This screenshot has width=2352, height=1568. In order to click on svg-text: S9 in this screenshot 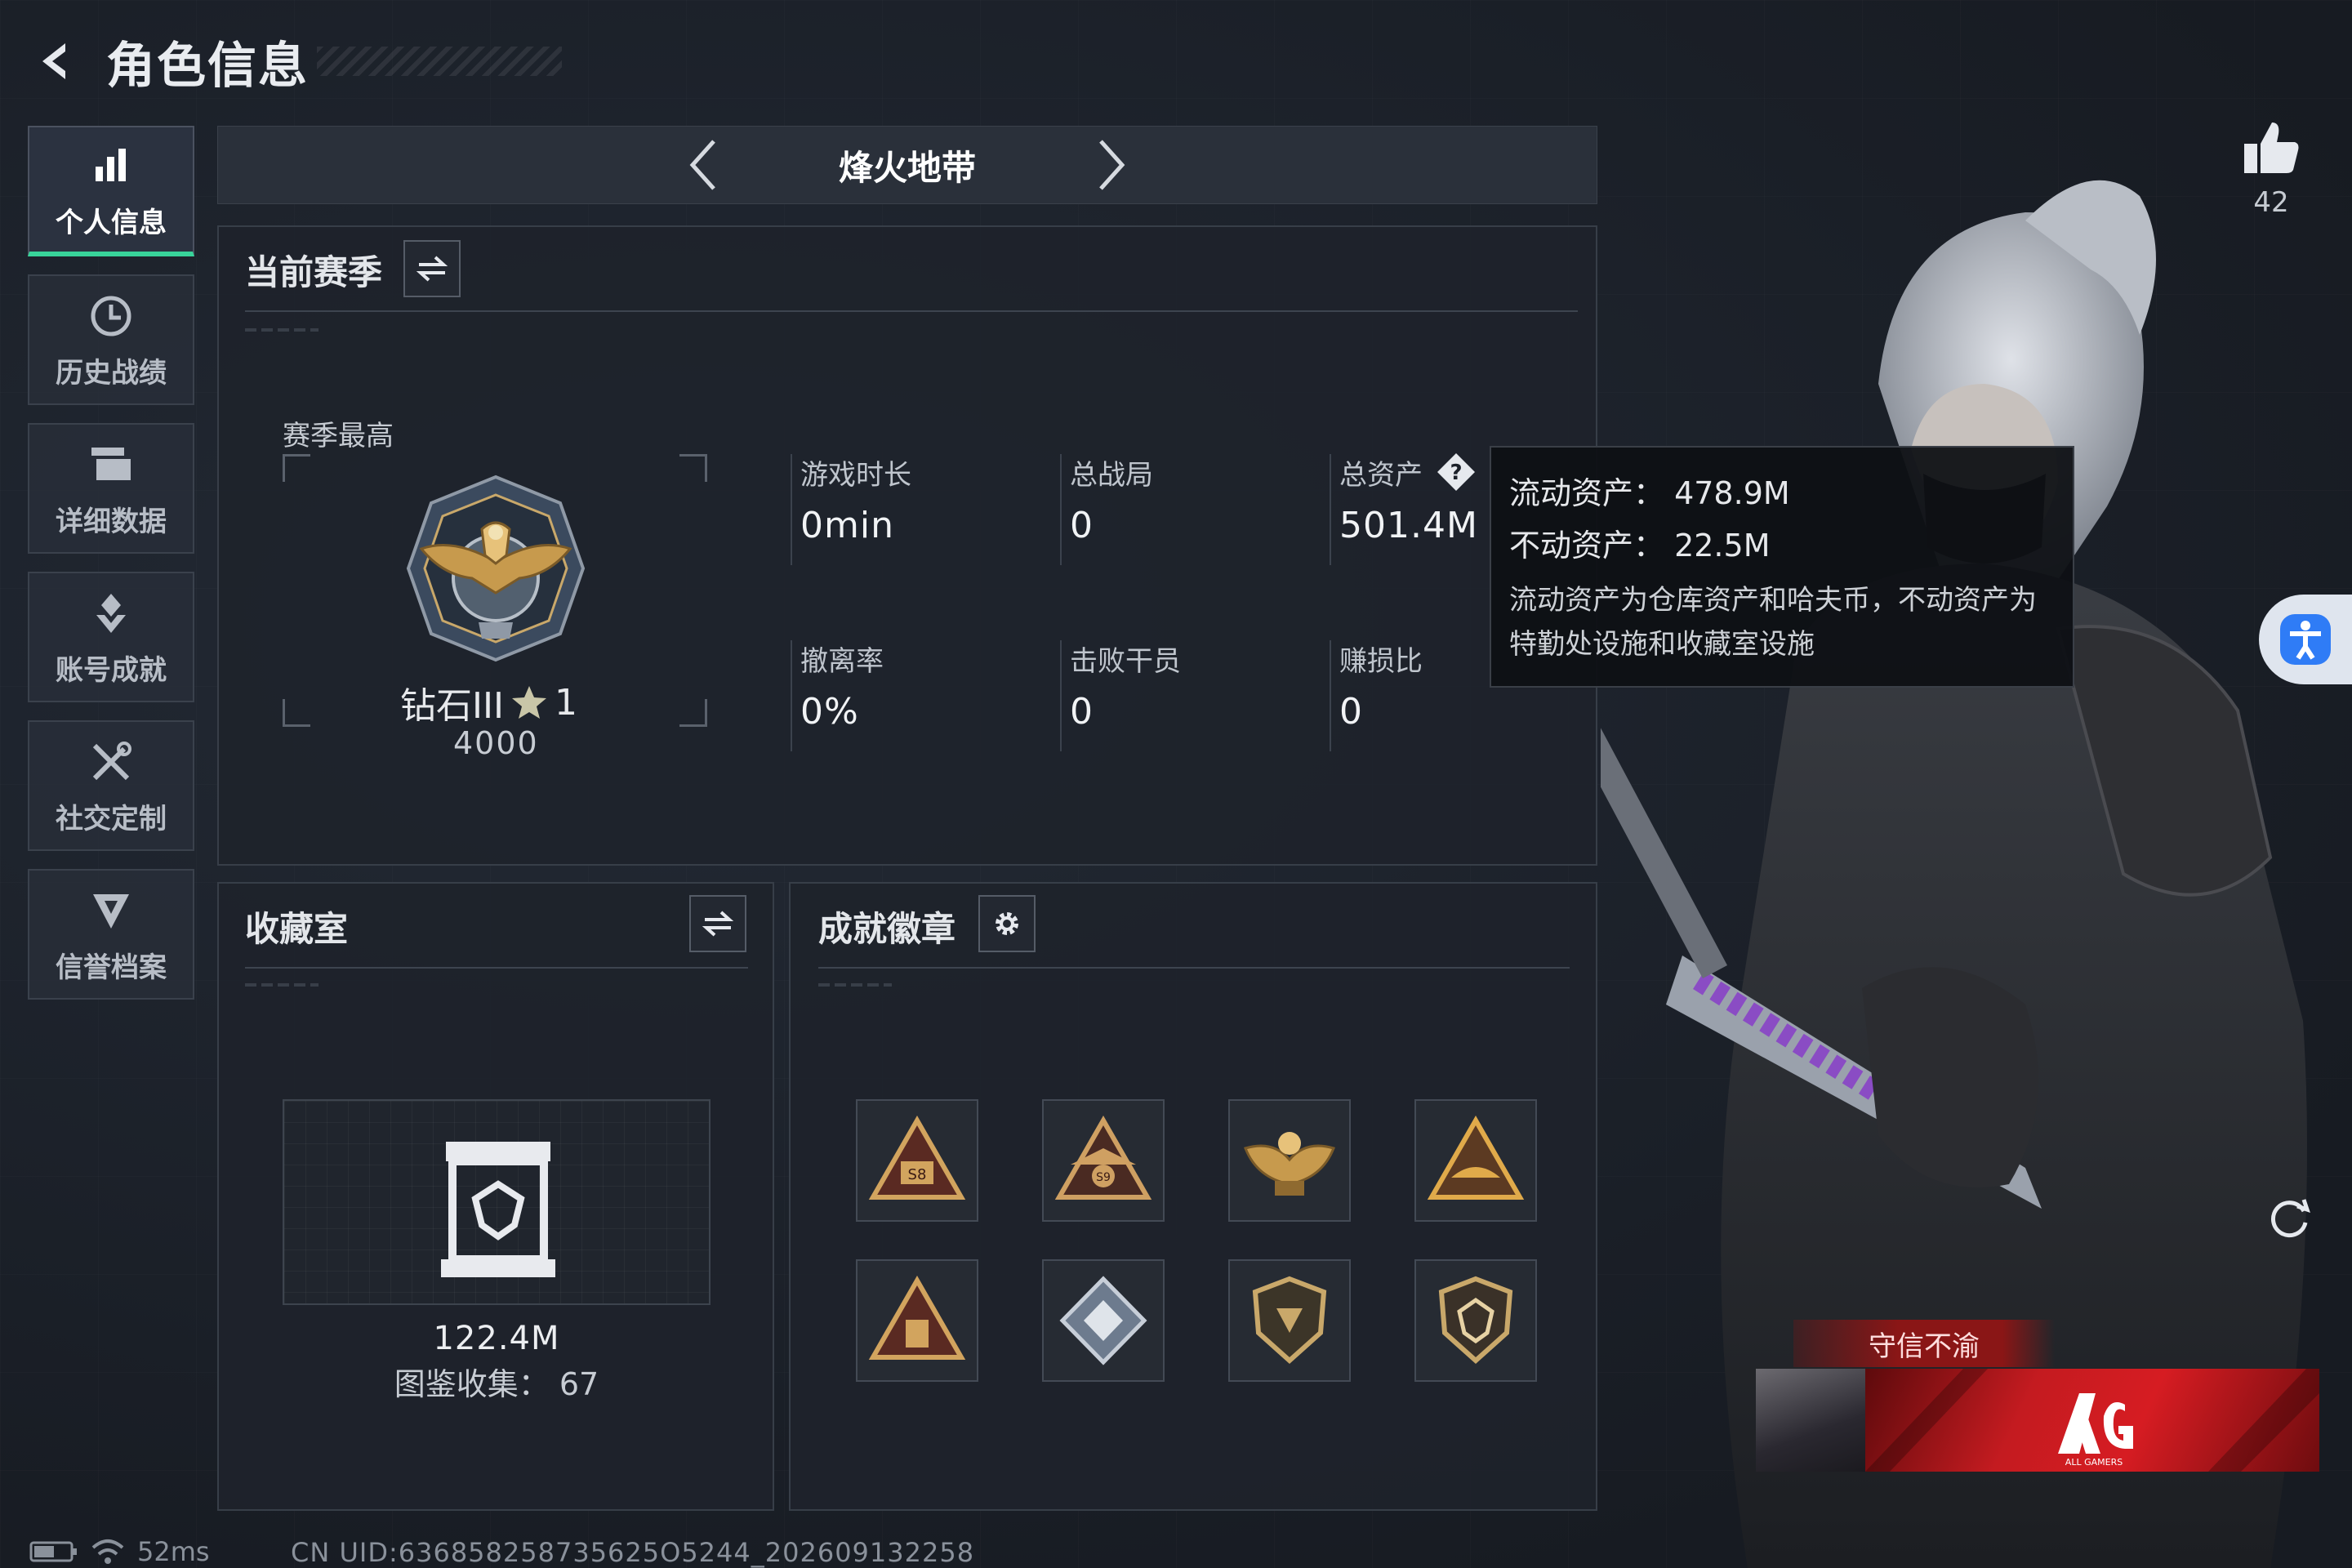, I will do `click(1103, 1177)`.